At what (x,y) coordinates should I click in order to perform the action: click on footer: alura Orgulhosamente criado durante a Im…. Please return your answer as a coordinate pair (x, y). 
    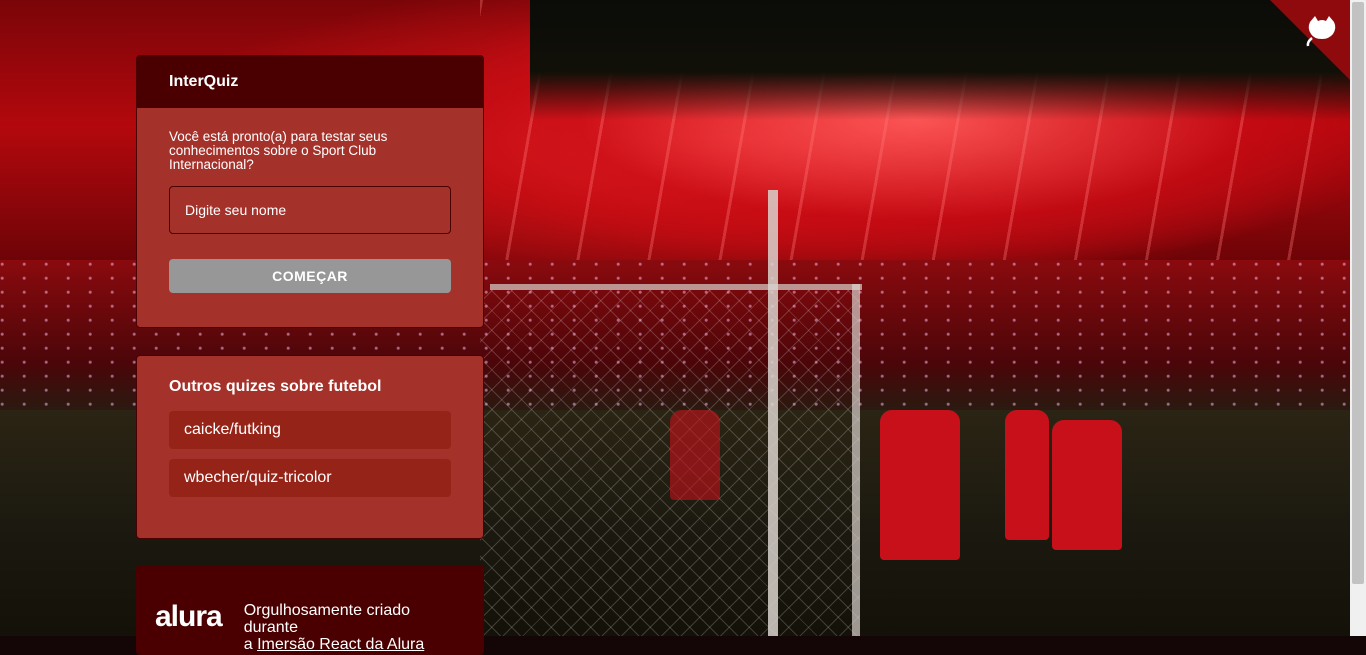
    Looking at the image, I should click on (310, 610).